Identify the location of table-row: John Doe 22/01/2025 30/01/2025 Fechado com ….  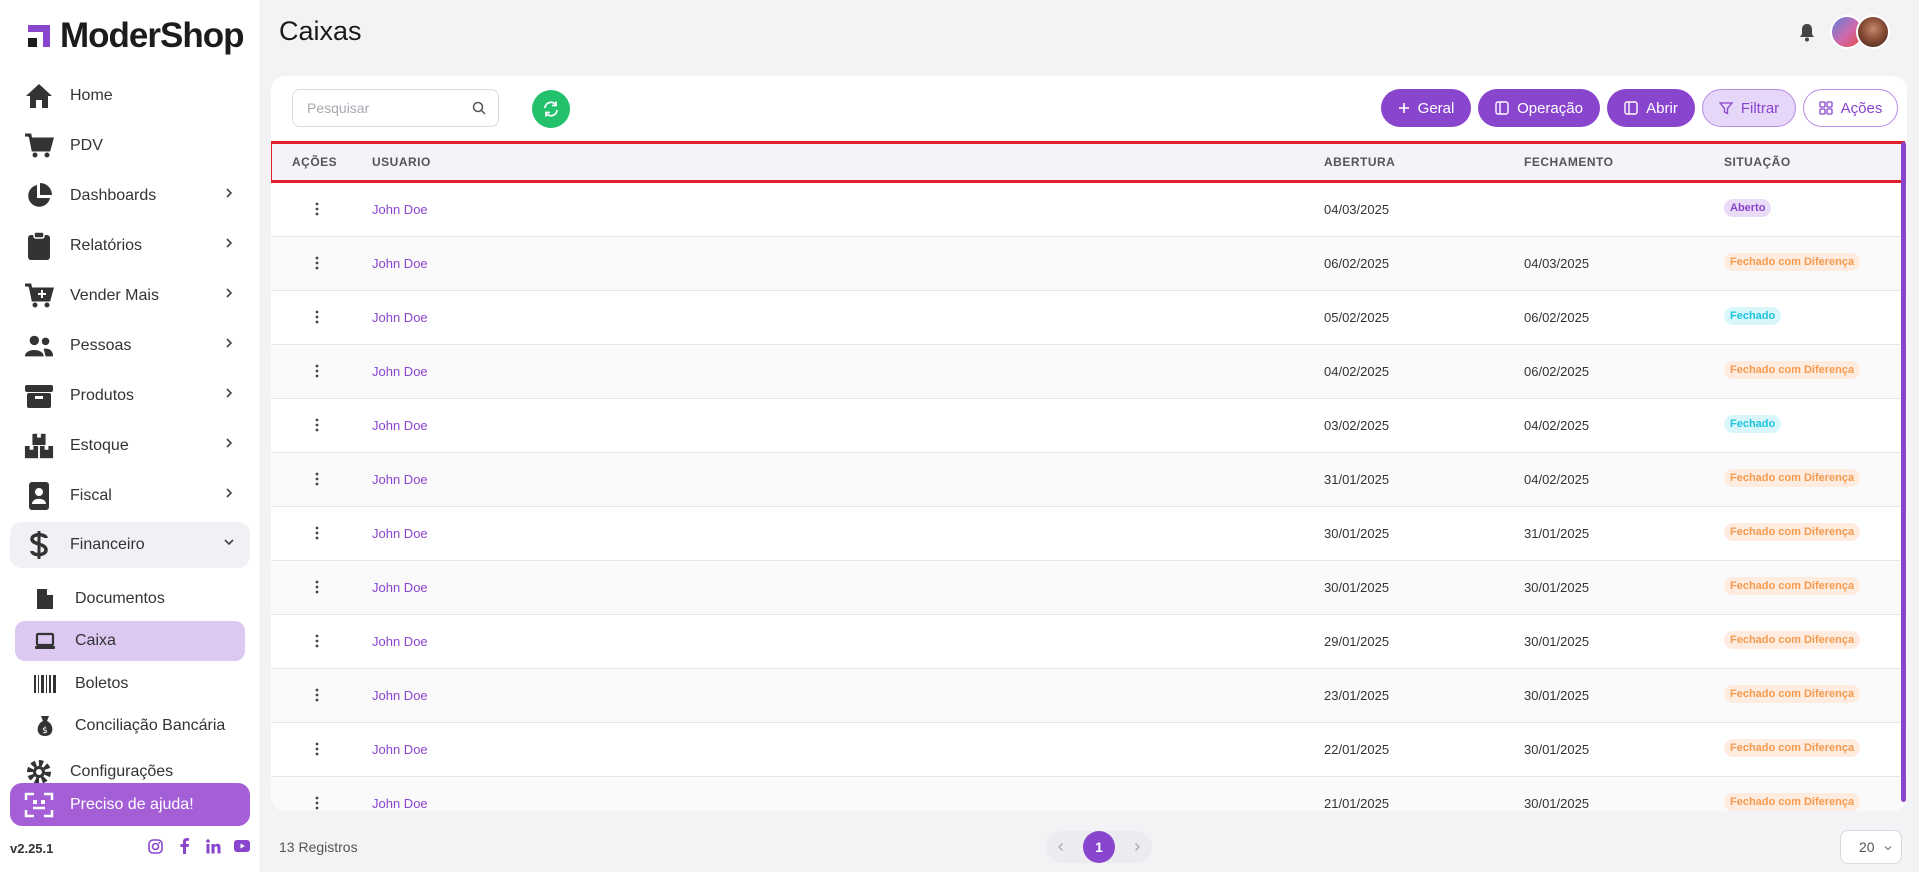
(1089, 750).